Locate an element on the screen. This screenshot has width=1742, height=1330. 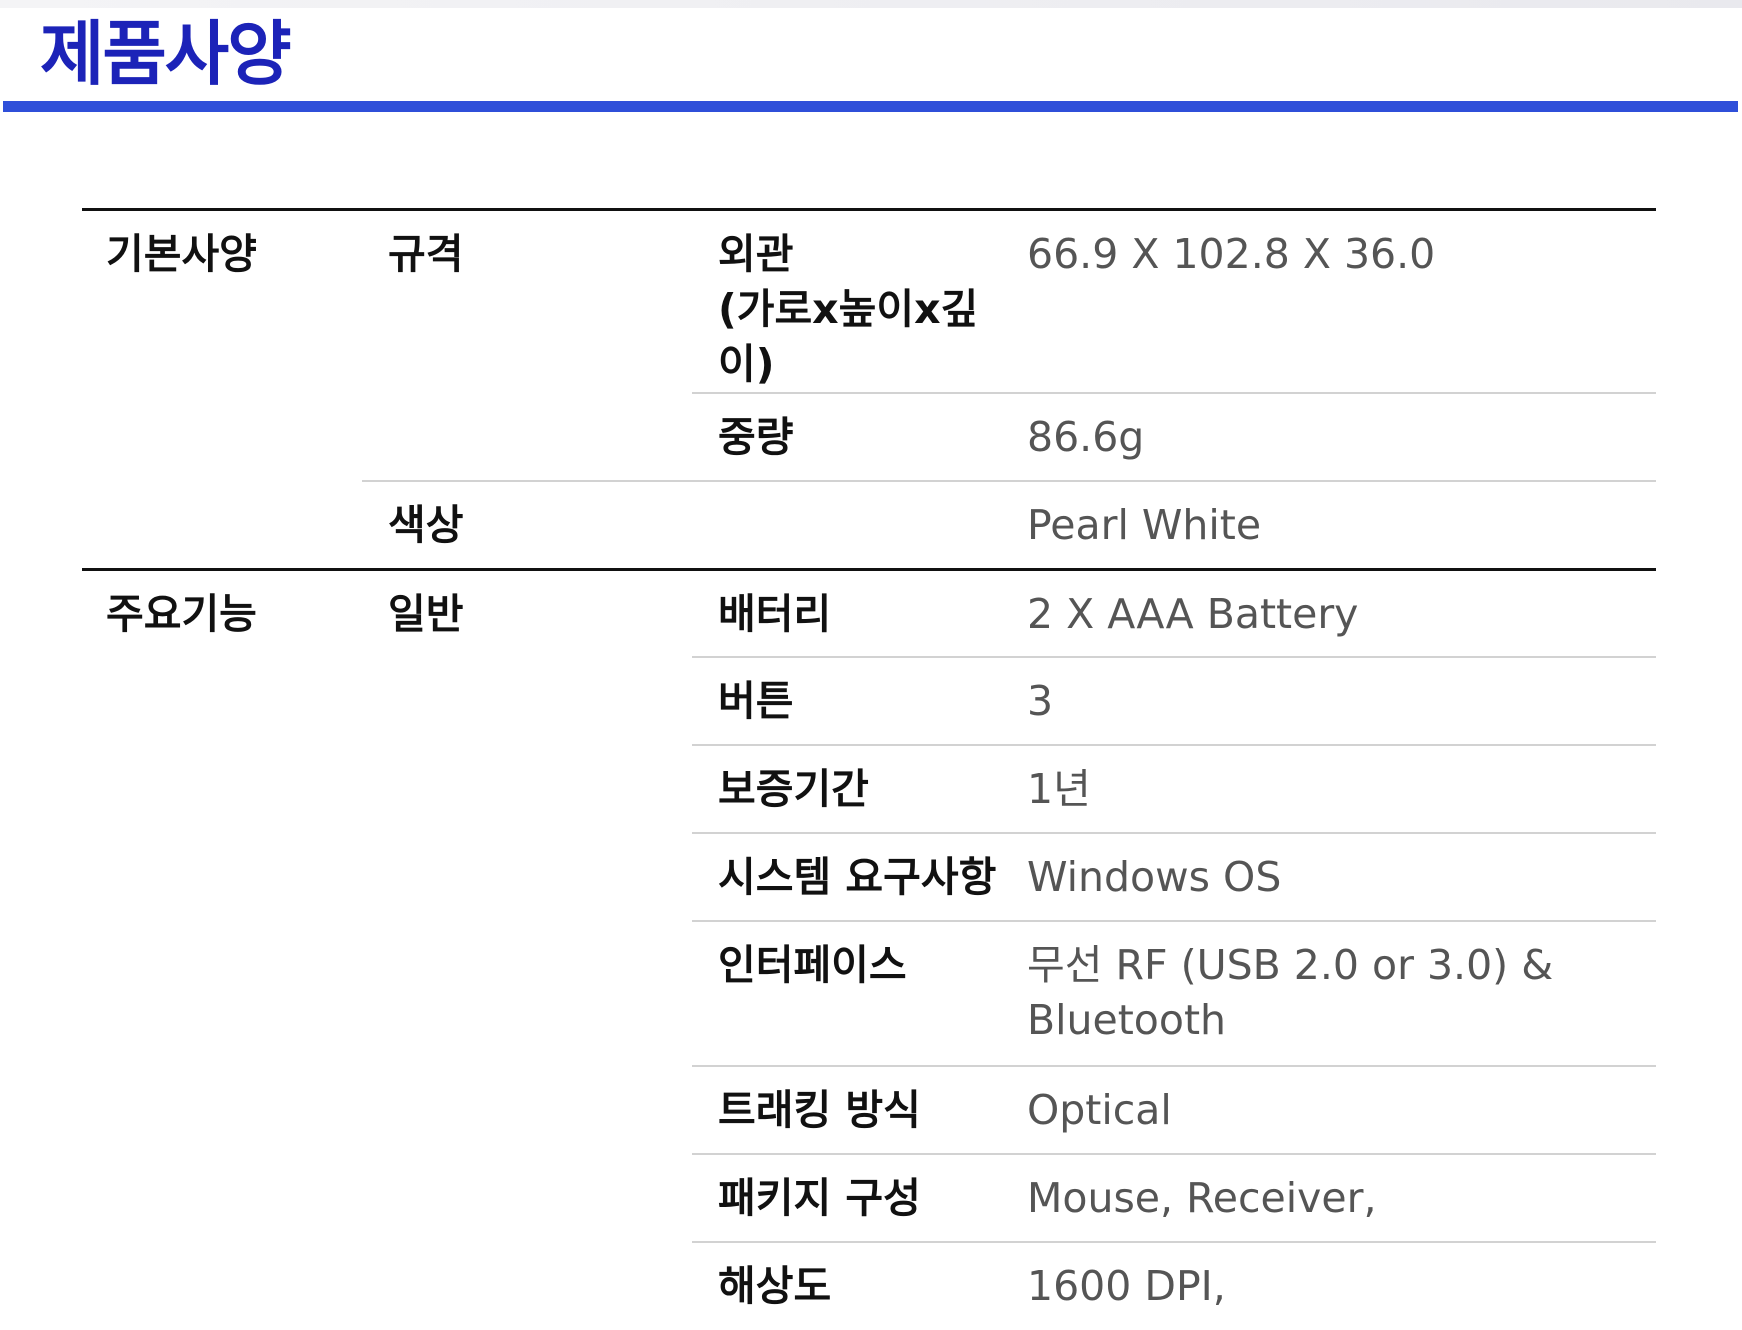
section-basic-label: 기본사양 is located at coordinates (222, 388).